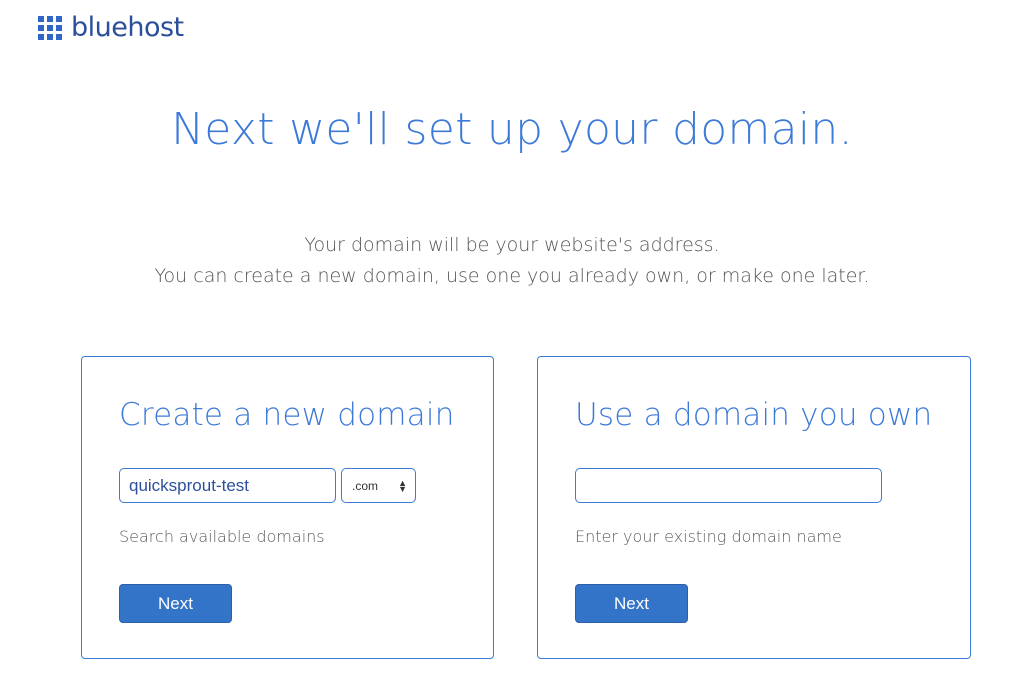 The image size is (1024, 696). What do you see at coordinates (402, 485) in the screenshot?
I see `select-arrows-icon: ▲ ▼` at bounding box center [402, 485].